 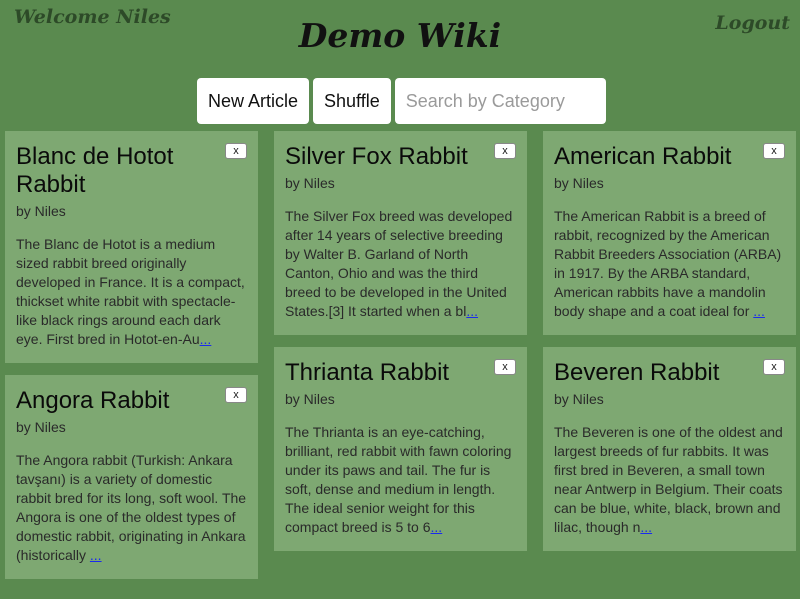 What do you see at coordinates (385, 373) in the screenshot?
I see `article-title: Thrianta Rabbit` at bounding box center [385, 373].